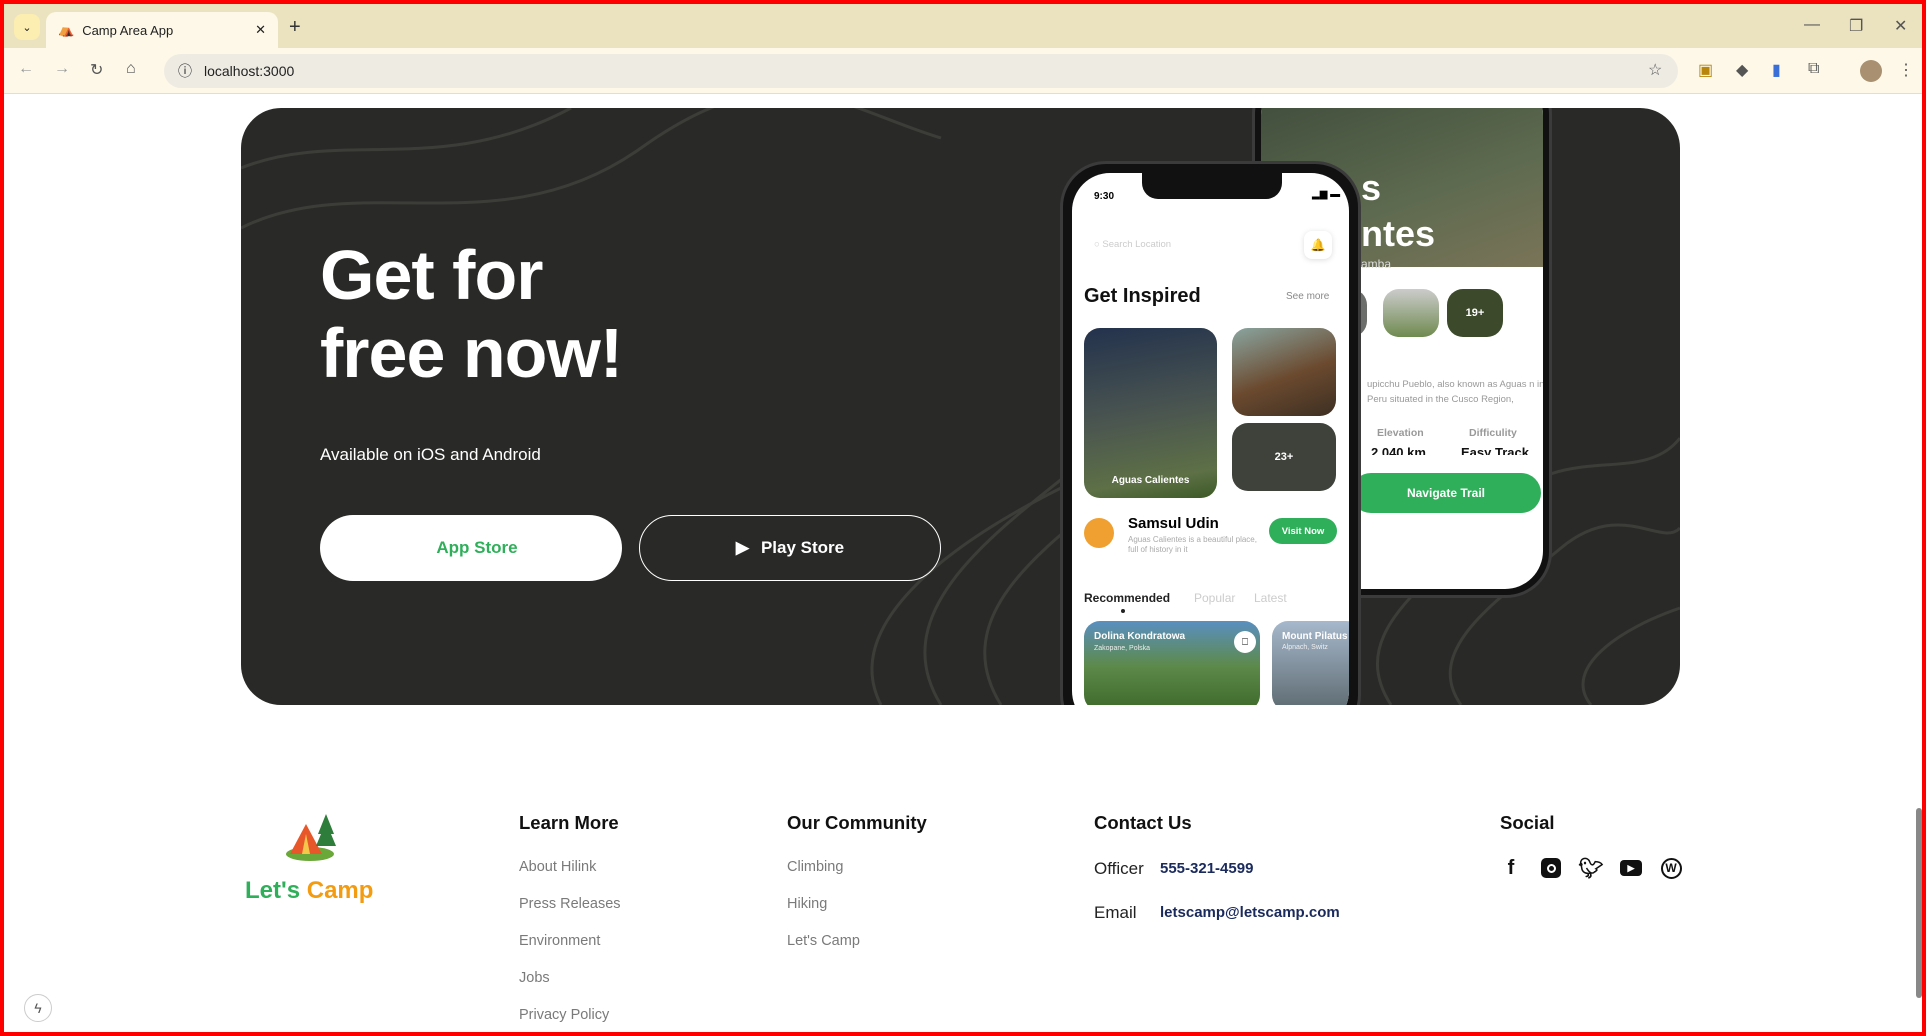 The width and height of the screenshot is (1926, 1036). Describe the element at coordinates (1099, 533) in the screenshot. I see `person-avatar` at that location.